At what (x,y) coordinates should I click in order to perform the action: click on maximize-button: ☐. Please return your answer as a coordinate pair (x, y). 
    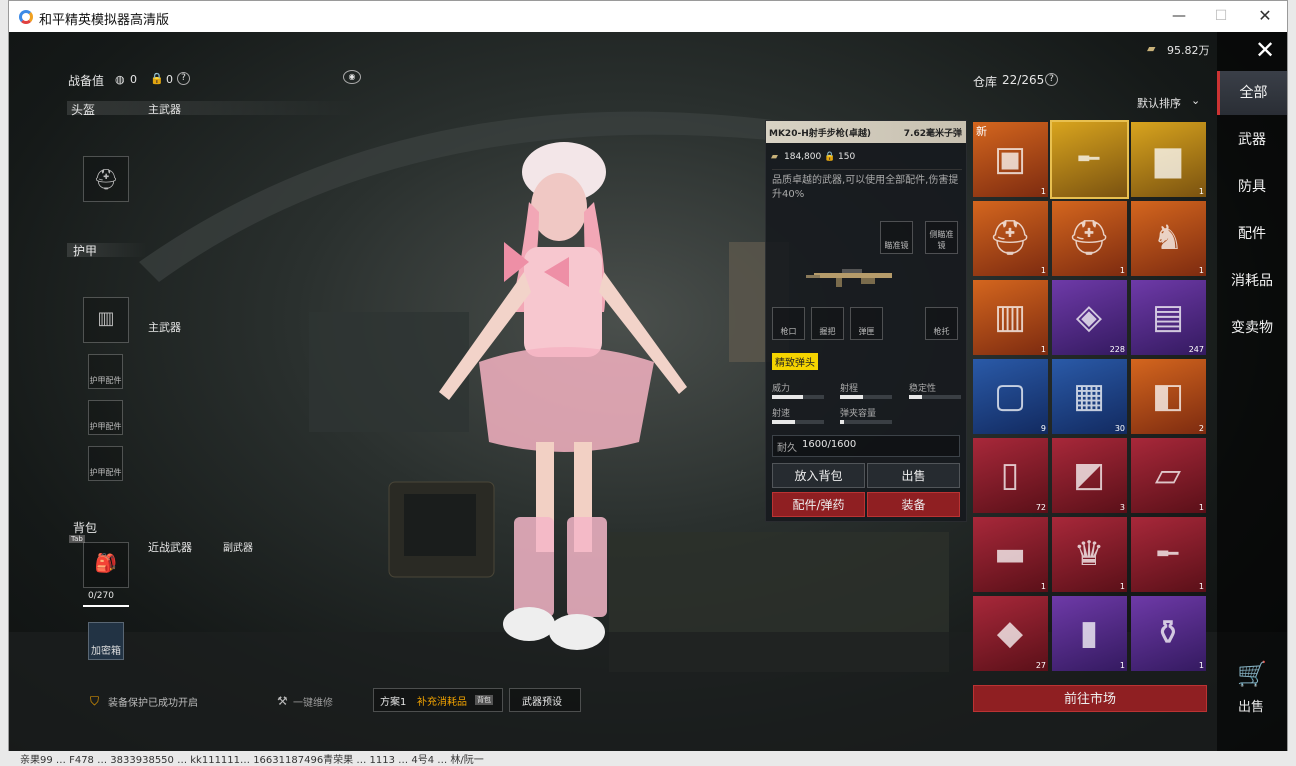
    Looking at the image, I should click on (1221, 16).